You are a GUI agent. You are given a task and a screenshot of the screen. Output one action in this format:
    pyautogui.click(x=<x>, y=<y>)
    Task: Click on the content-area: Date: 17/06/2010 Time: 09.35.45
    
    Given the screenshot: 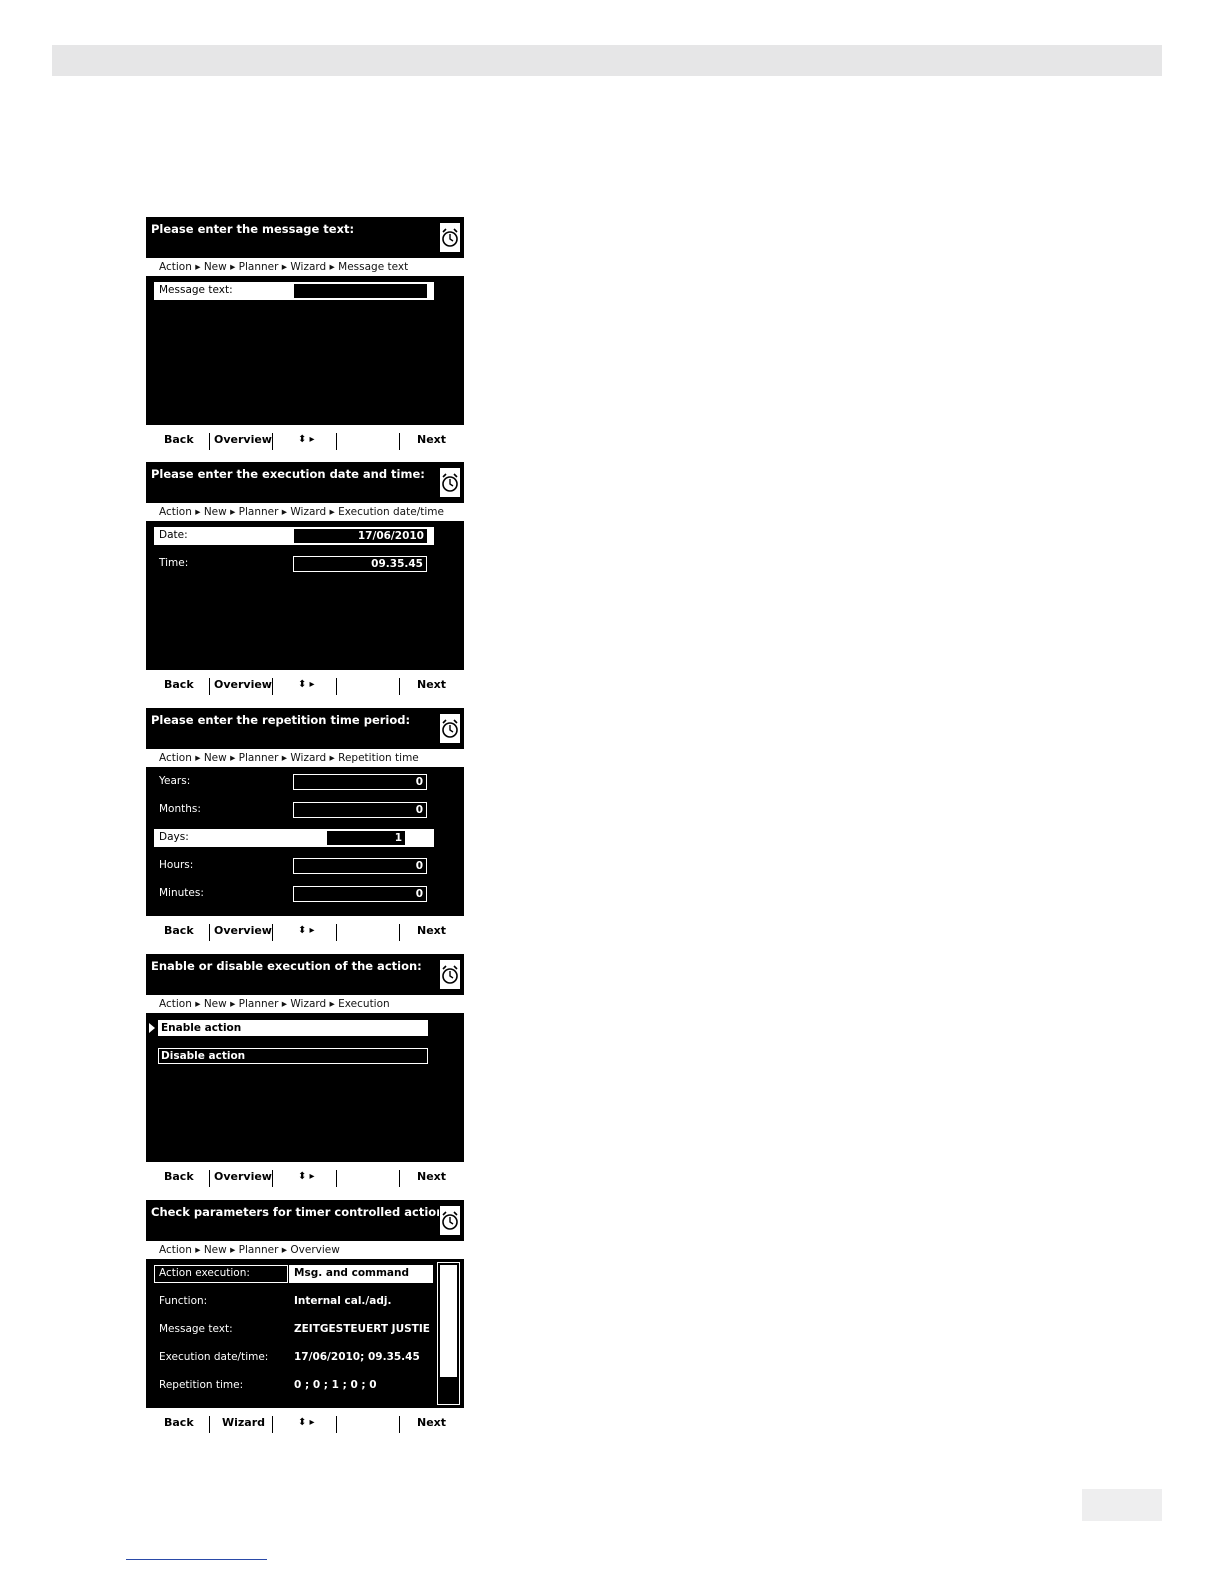 What is the action you would take?
    pyautogui.click(x=305, y=595)
    